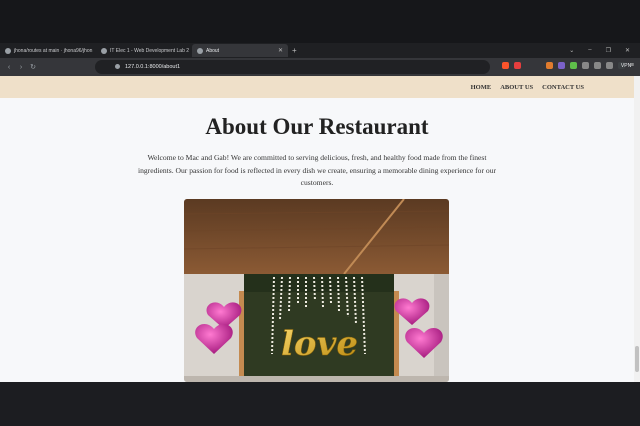  What do you see at coordinates (292, 67) in the screenshot?
I see `address-bar: 127.0.0.1:8000/about1` at bounding box center [292, 67].